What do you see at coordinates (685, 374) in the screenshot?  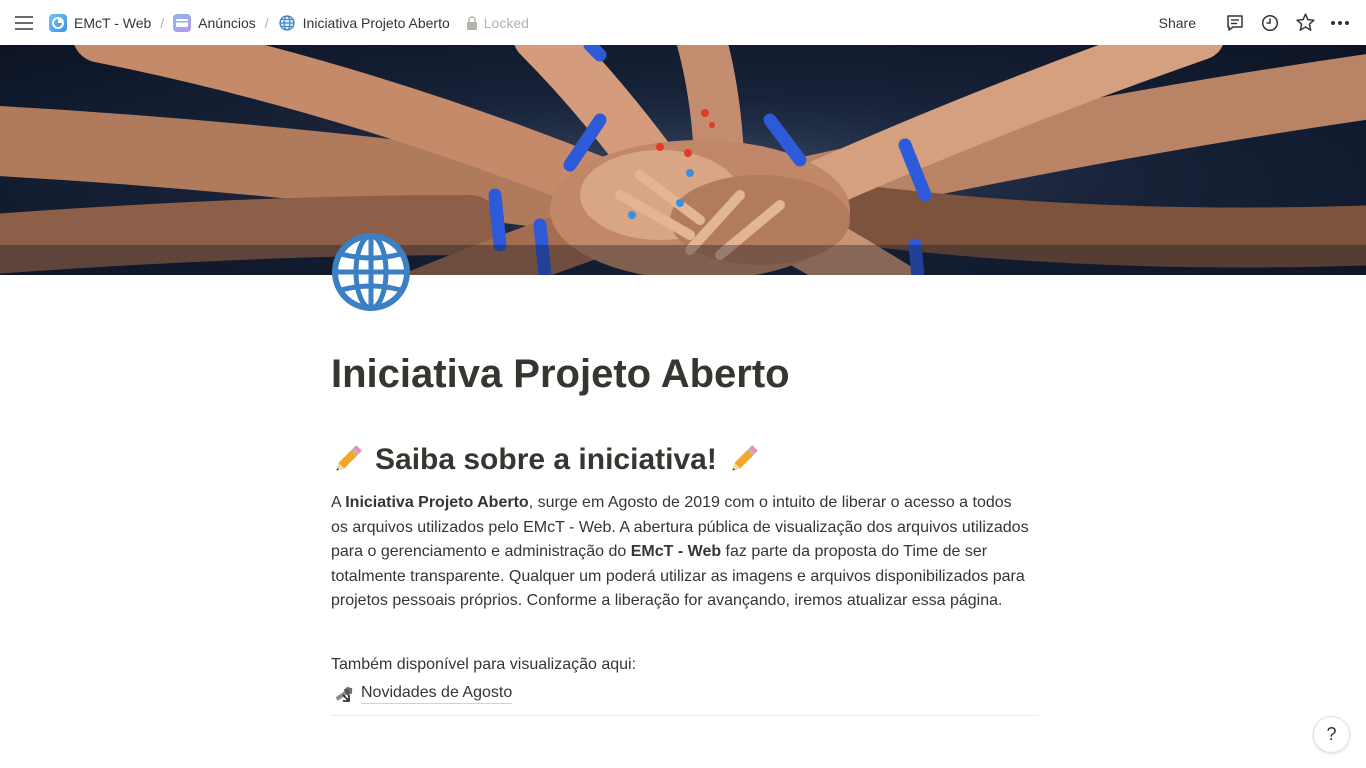 I see `page-title: Iniciativa Projeto Aberto` at bounding box center [685, 374].